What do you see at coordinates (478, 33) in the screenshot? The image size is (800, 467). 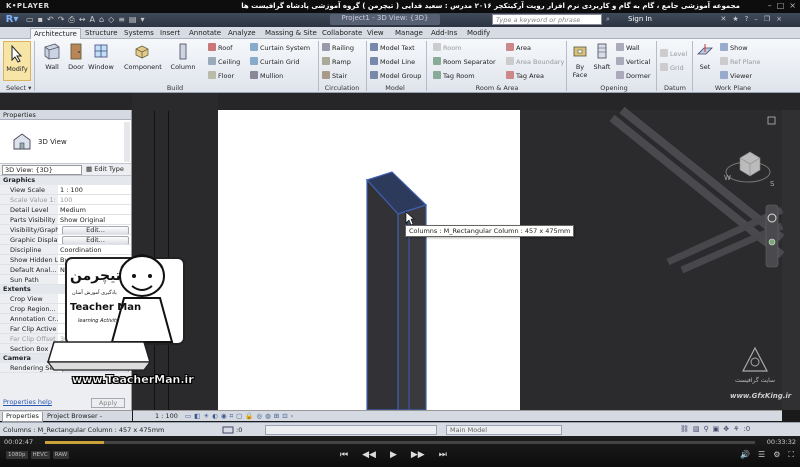 I see `tab-modify: Modify` at bounding box center [478, 33].